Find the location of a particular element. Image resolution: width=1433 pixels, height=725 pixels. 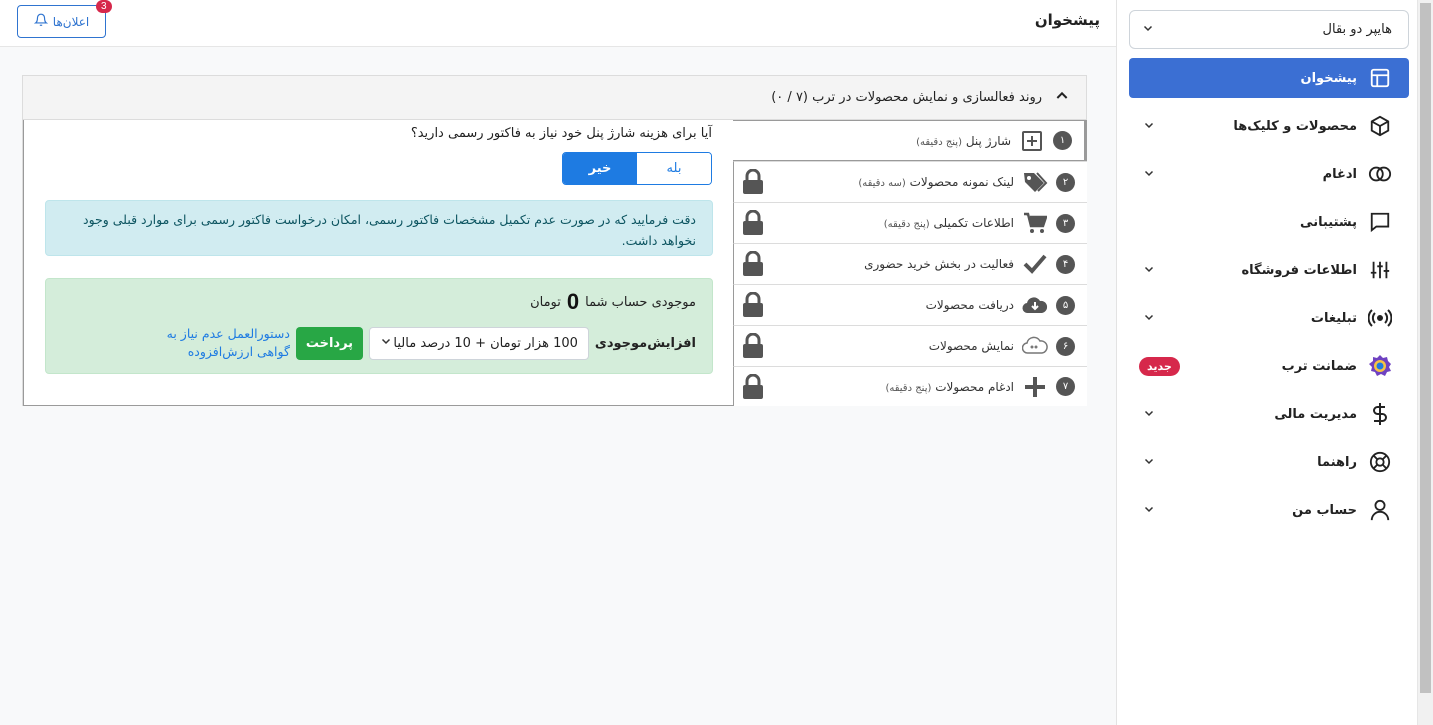

step-label: لینک نمونه محصولات (سه دقیقه) is located at coordinates (936, 182).